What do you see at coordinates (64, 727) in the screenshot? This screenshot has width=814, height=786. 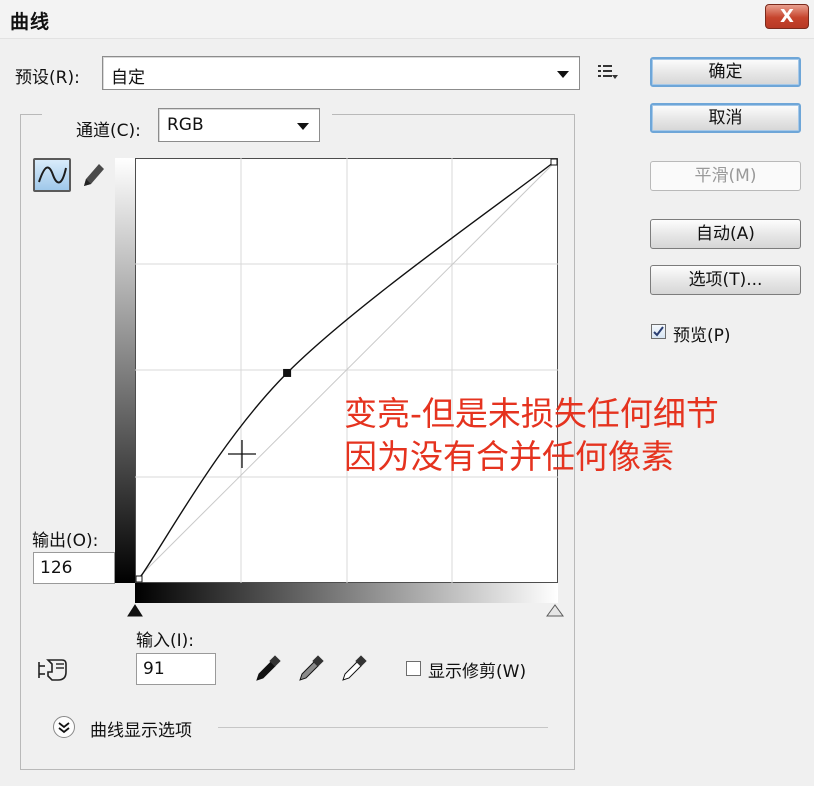 I see `expand-chevron-icon` at bounding box center [64, 727].